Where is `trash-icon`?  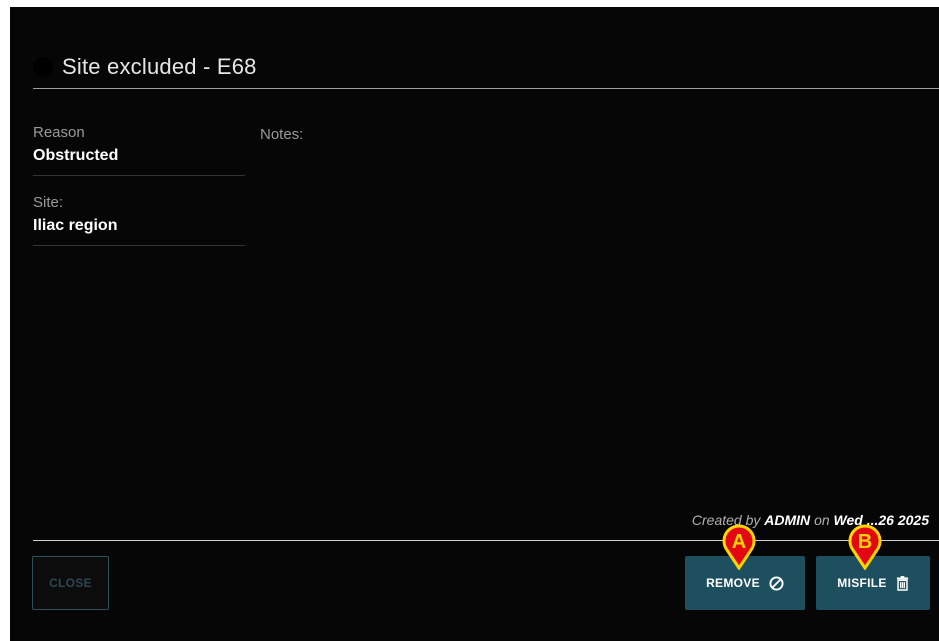 trash-icon is located at coordinates (902, 583).